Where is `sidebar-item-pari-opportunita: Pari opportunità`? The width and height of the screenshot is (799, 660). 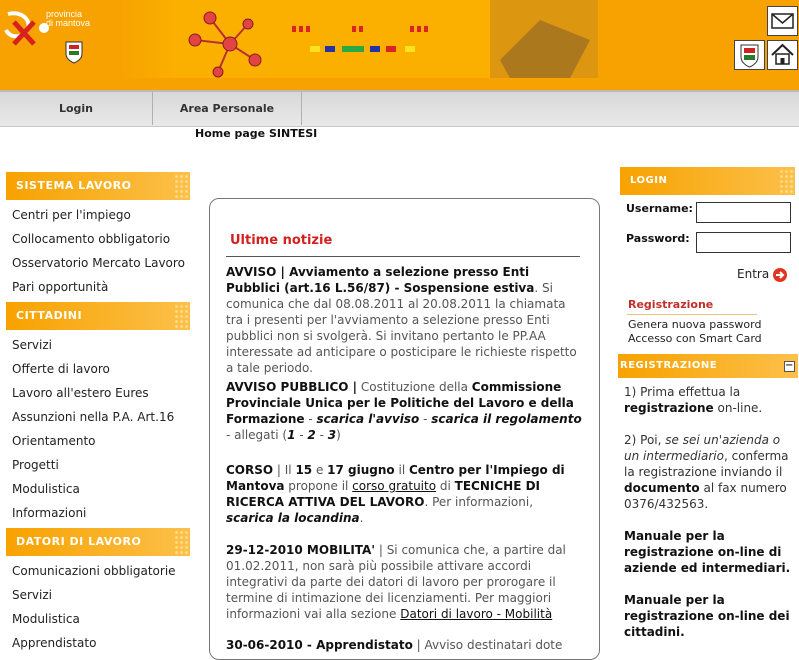
sidebar-item-pari-opportunita: Pari opportunità is located at coordinates (60, 287).